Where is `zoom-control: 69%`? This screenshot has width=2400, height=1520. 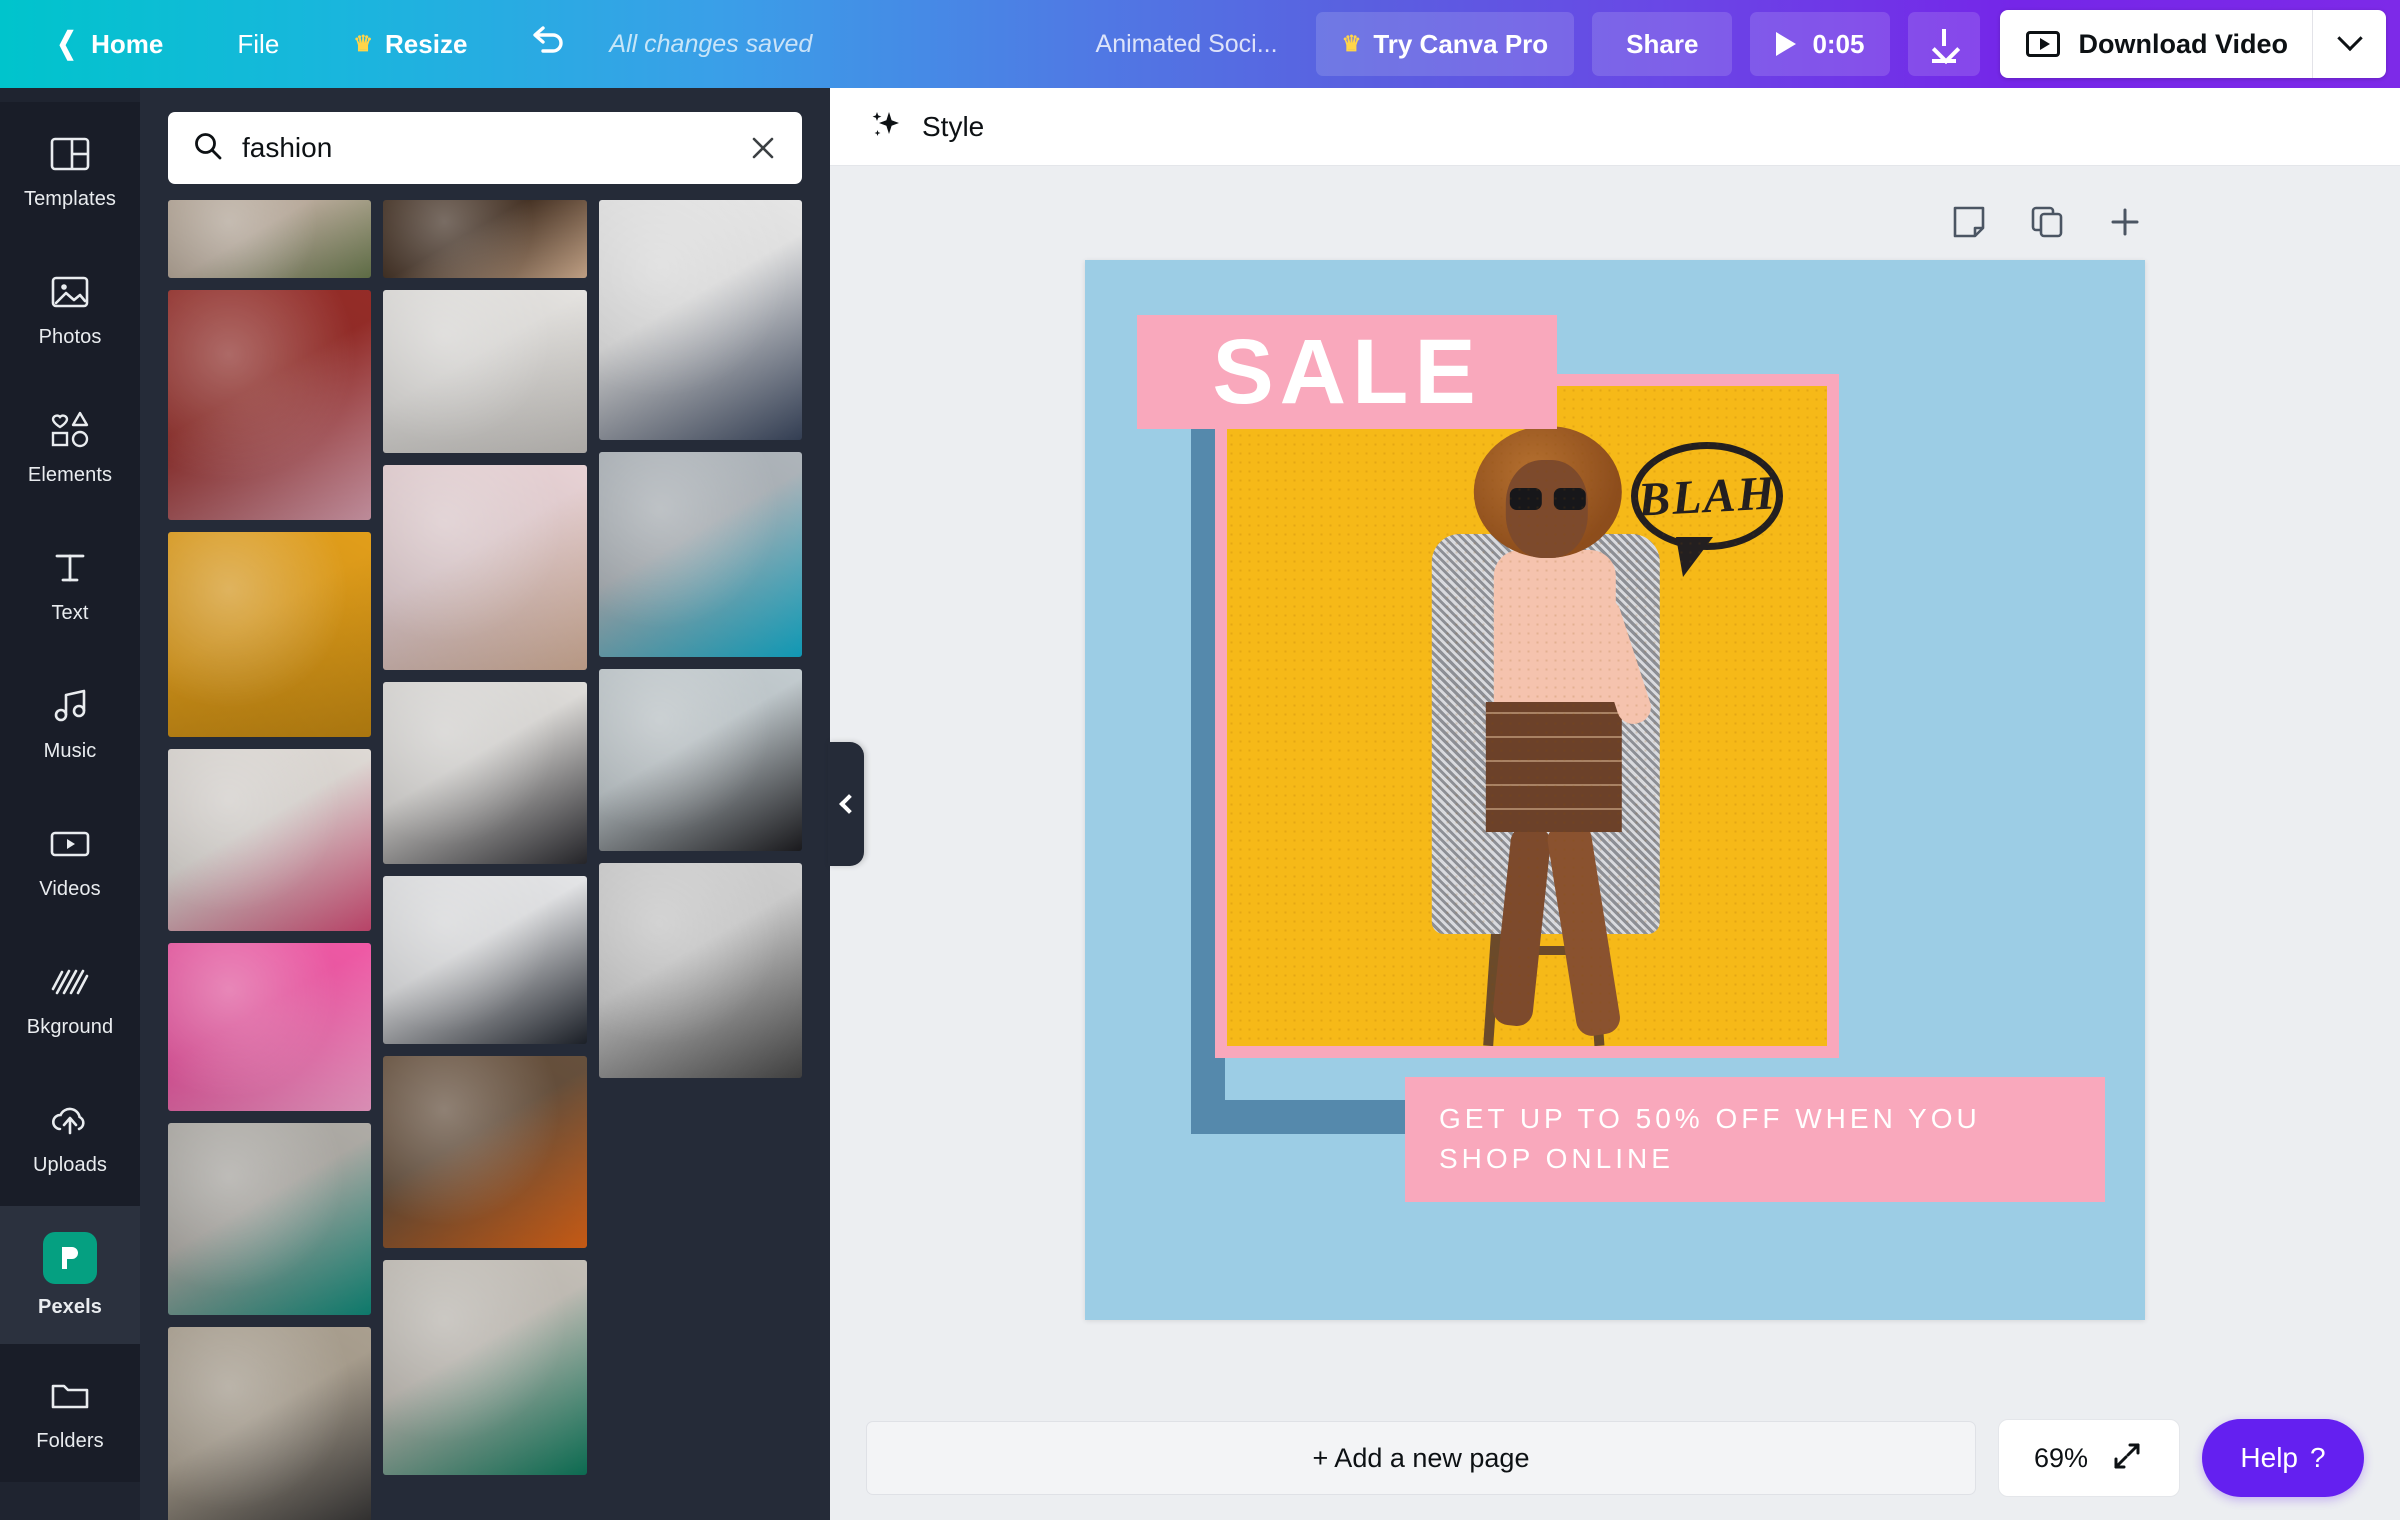 zoom-control: 69% is located at coordinates (2089, 1458).